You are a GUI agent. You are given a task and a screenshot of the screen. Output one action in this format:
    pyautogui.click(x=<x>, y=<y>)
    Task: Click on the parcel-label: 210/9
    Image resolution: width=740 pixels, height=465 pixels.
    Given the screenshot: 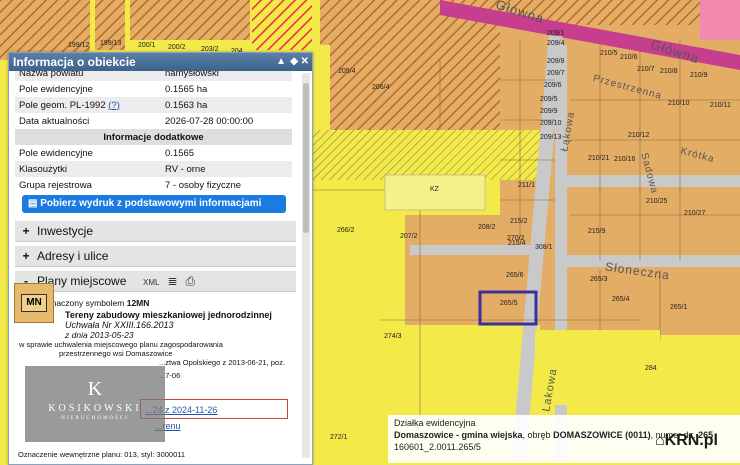 What is the action you would take?
    pyautogui.click(x=699, y=75)
    